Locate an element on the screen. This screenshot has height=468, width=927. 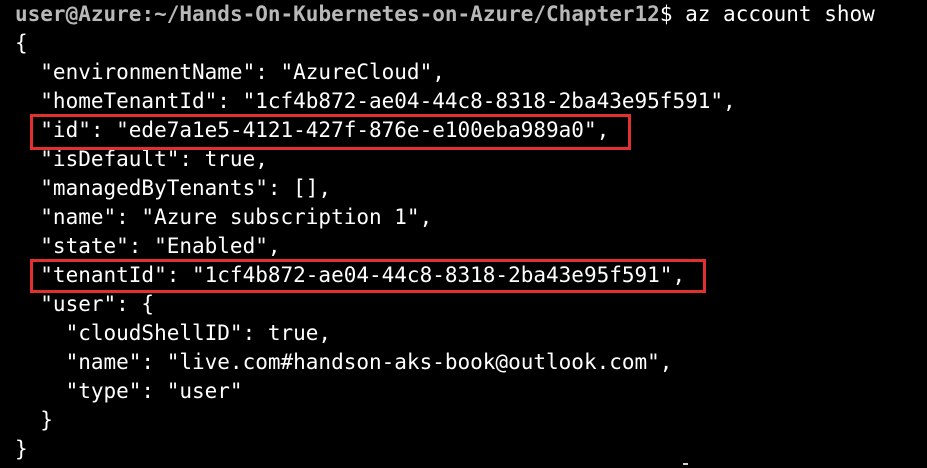
prompt-path: ~/Hands-On-Kubernetes-on-Azure/Chapter12 is located at coordinates (407, 14).